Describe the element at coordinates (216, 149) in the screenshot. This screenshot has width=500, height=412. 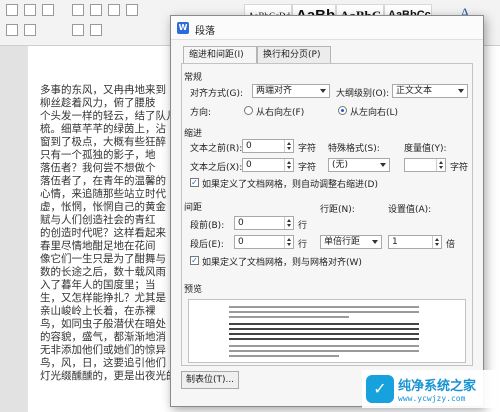
I see `indent-before-label: 文本之前(R):` at that location.